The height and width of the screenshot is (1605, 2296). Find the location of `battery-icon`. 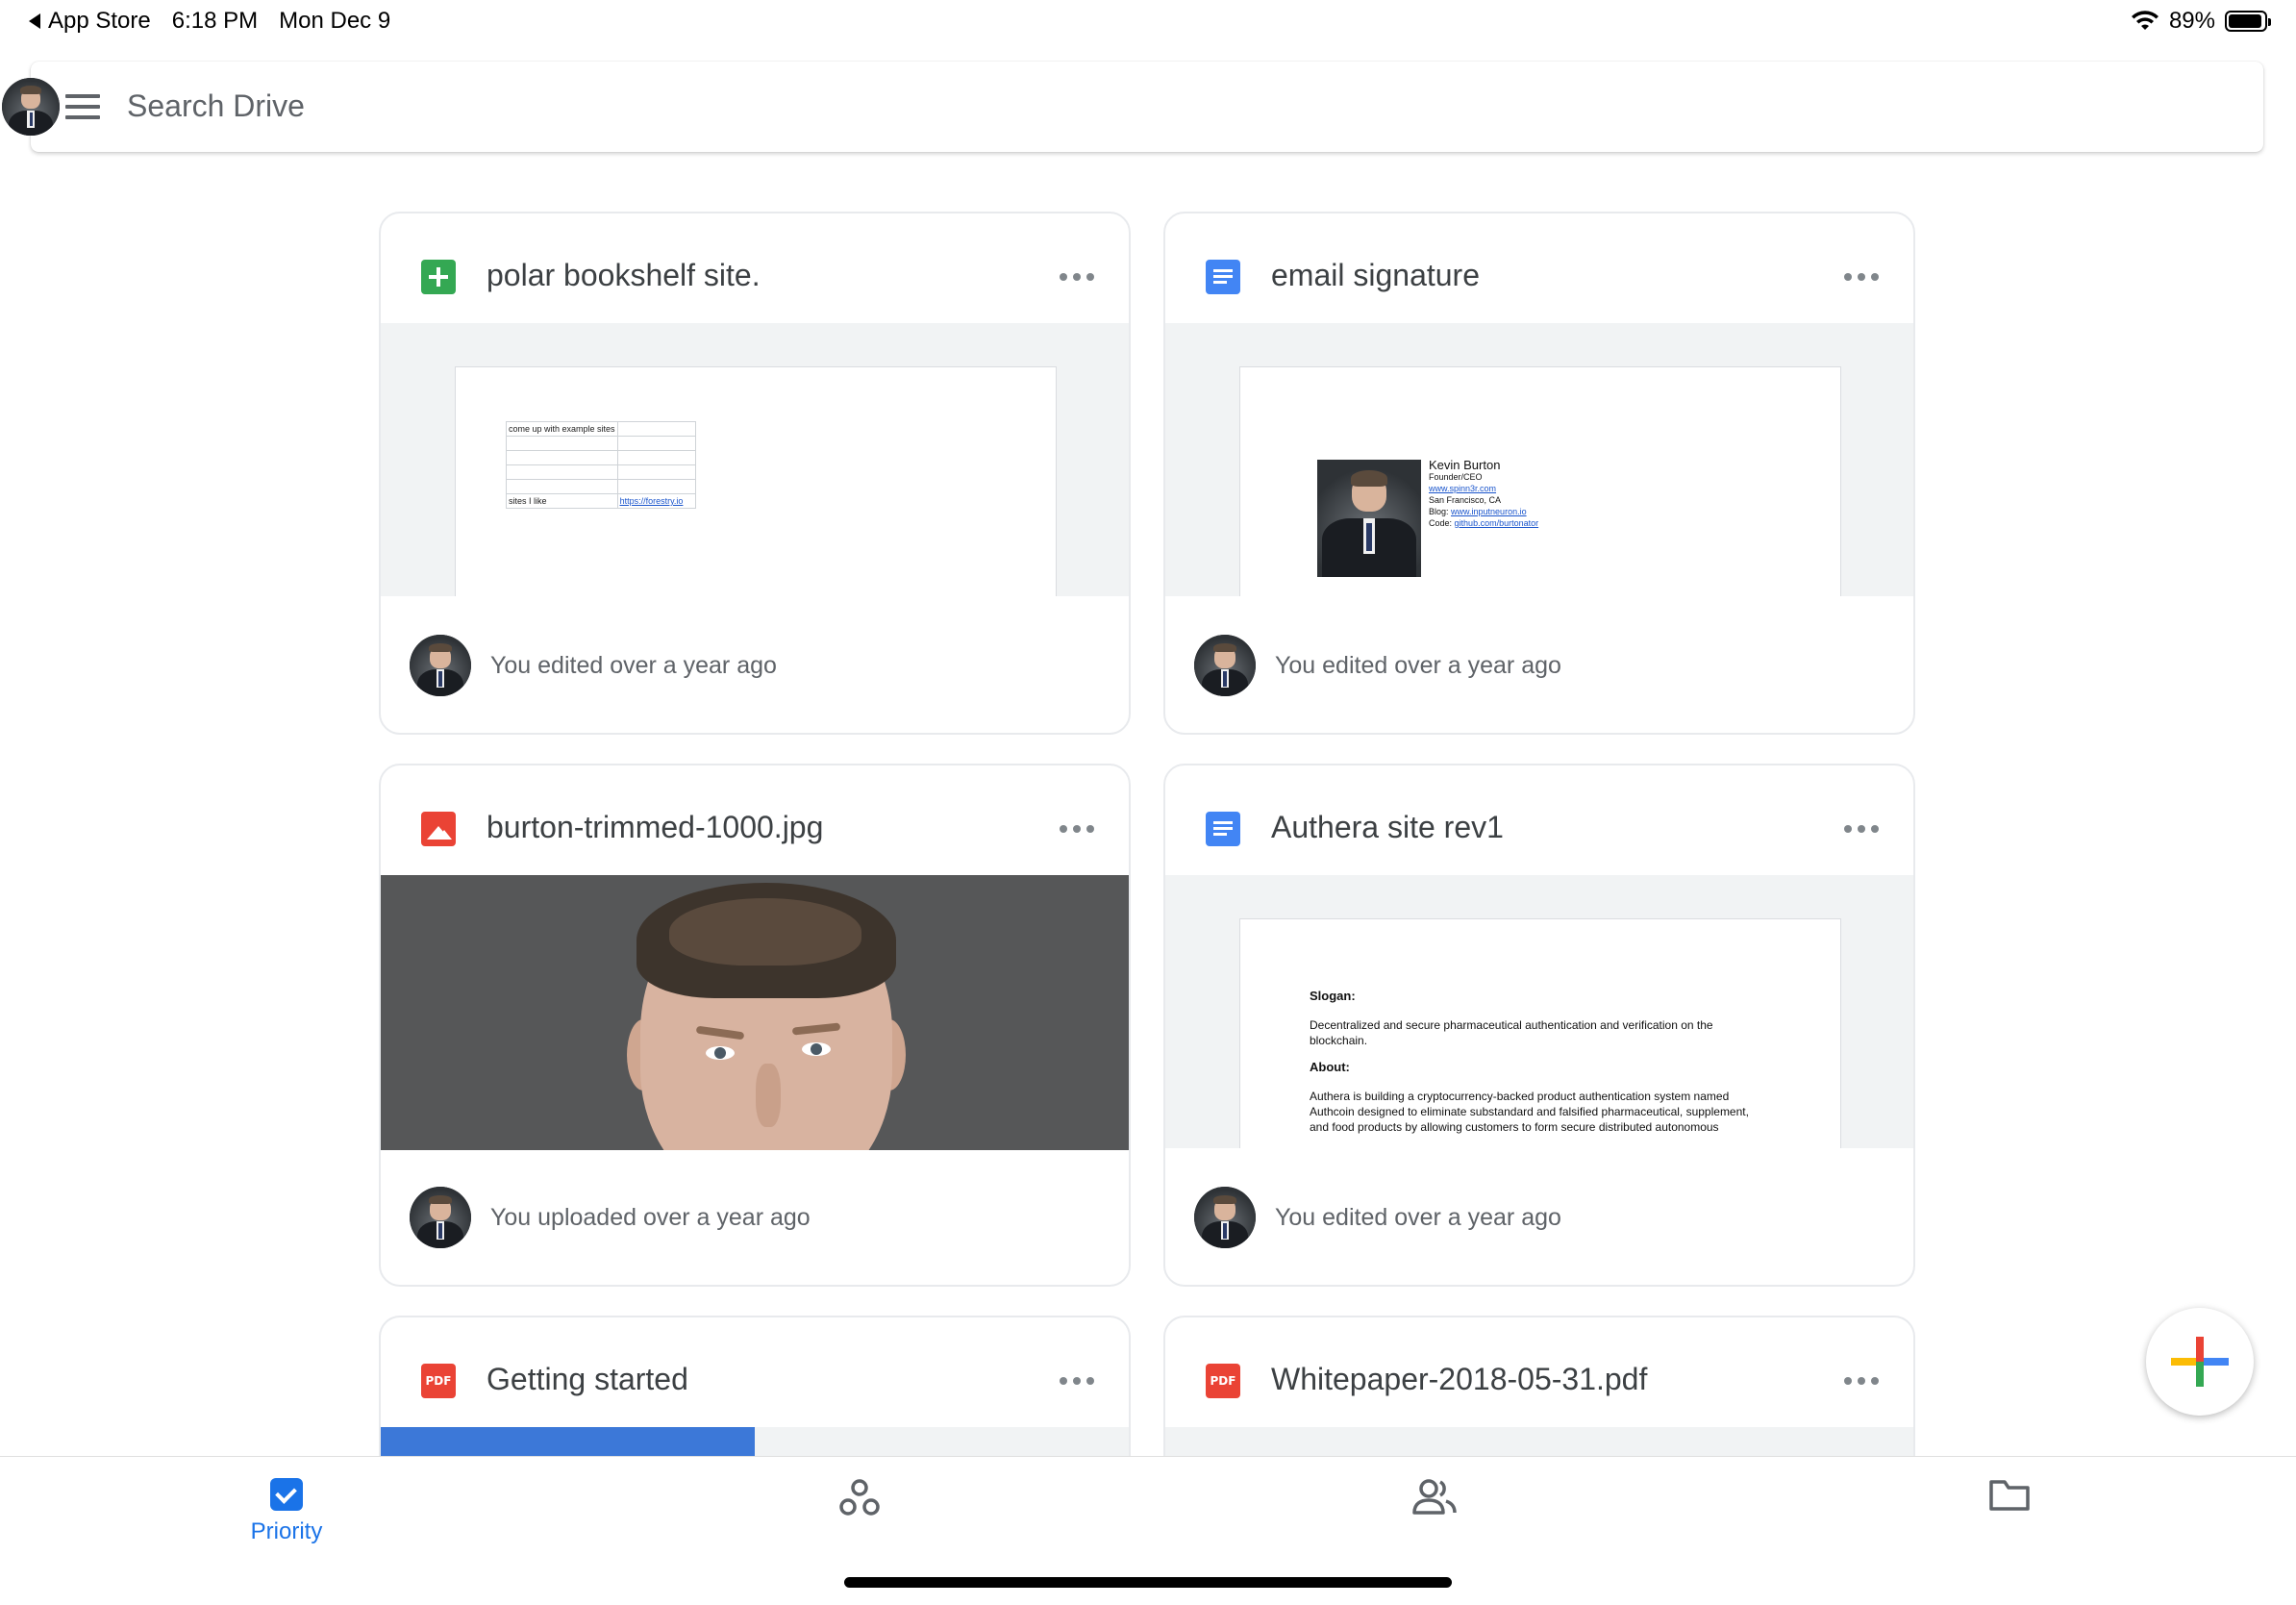

battery-icon is located at coordinates (2248, 21).